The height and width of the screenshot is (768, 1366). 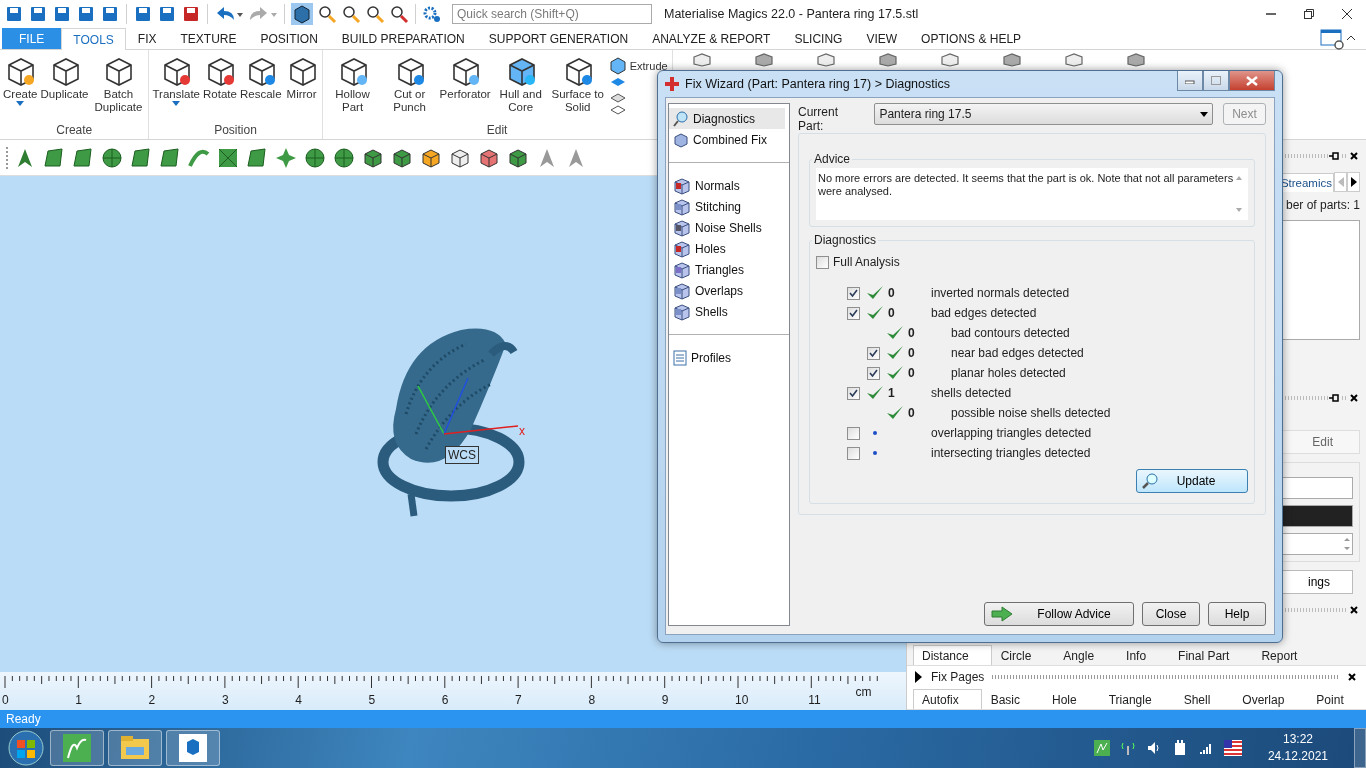 What do you see at coordinates (711, 38) in the screenshot?
I see `menu-tab: ANALYZE & REPORT` at bounding box center [711, 38].